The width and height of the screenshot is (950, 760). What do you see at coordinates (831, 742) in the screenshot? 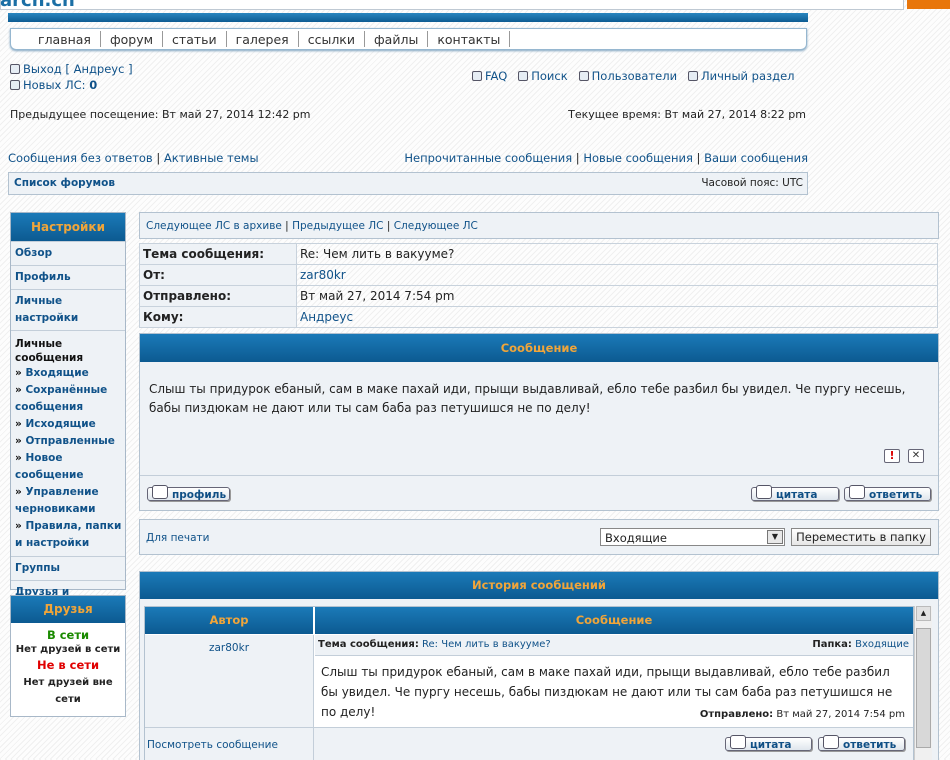
I see `reply-icon` at bounding box center [831, 742].